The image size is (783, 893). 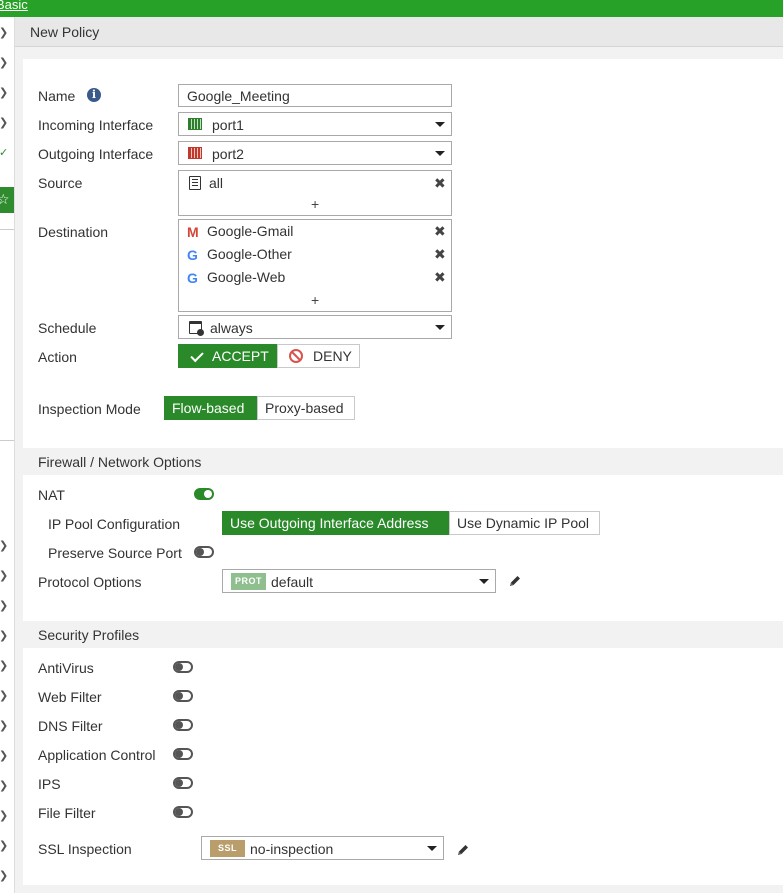 What do you see at coordinates (115, 553) in the screenshot?
I see `preserve-source-port-label: Preserve Source Port` at bounding box center [115, 553].